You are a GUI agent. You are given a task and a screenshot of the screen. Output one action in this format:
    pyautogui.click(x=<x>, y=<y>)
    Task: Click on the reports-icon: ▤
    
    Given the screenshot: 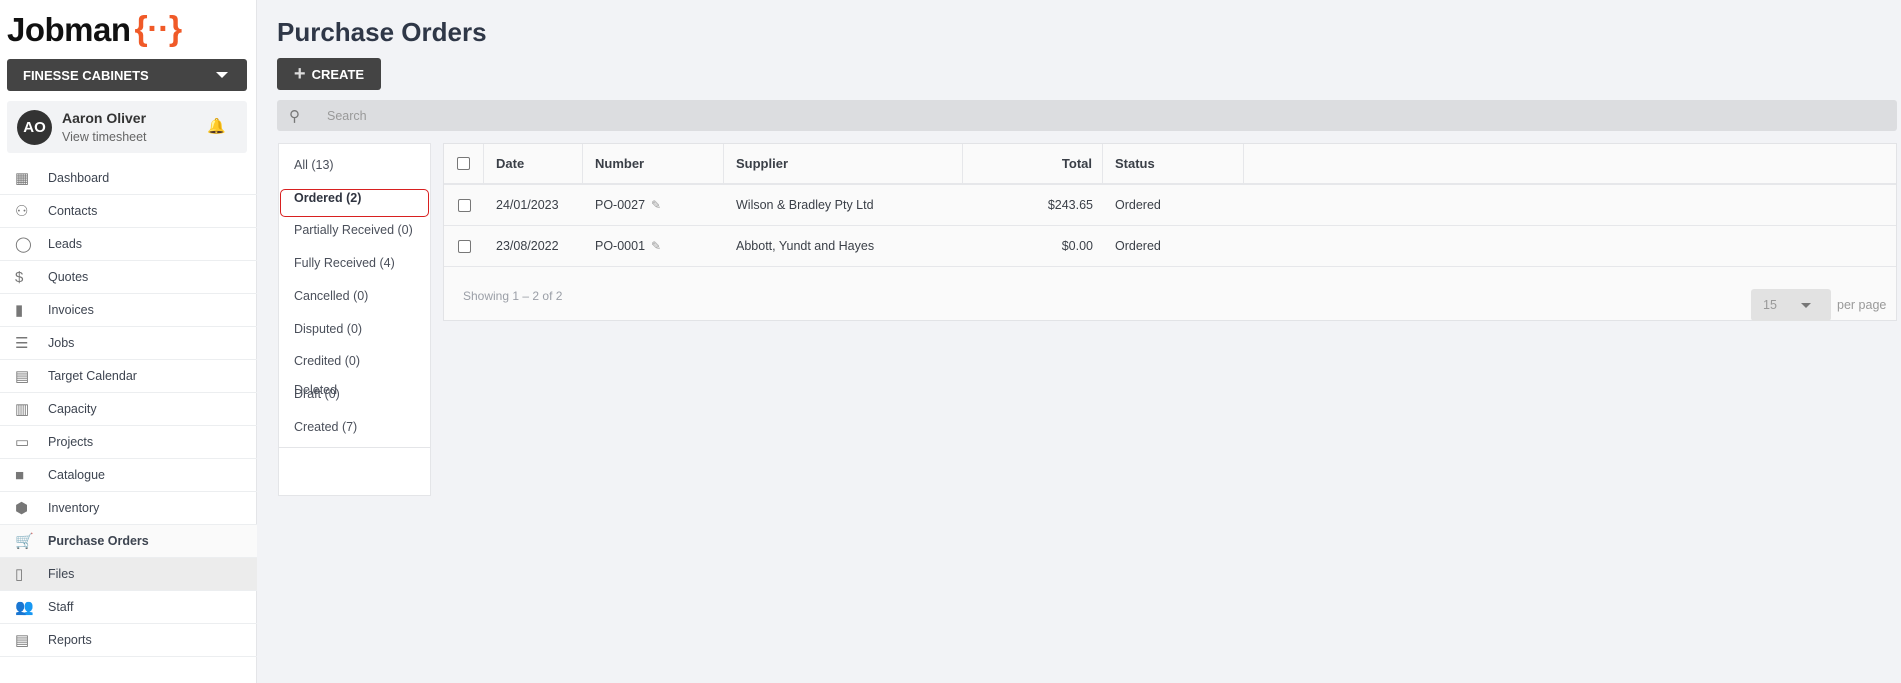 What is the action you would take?
    pyautogui.click(x=22, y=640)
    